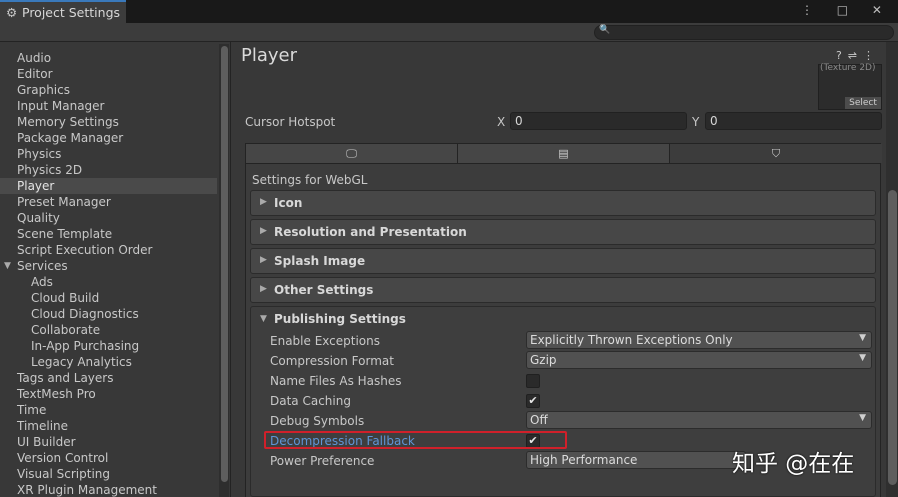 This screenshot has width=898, height=497. I want to click on cursor-texture-field: (Texture 2D) Select, so click(850, 86).